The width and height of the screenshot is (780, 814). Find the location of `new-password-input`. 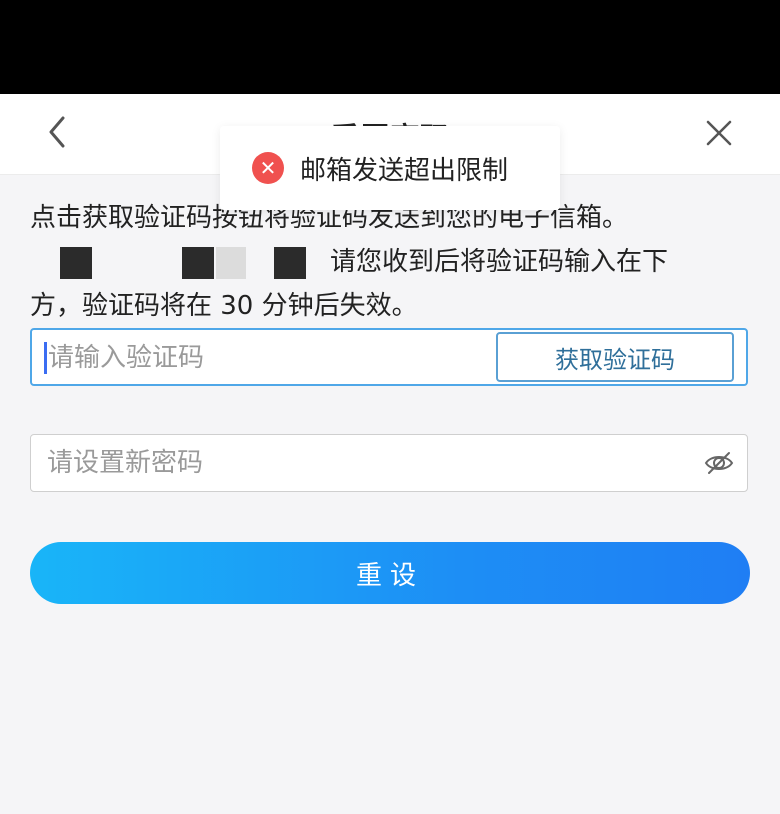

new-password-input is located at coordinates (267, 463).